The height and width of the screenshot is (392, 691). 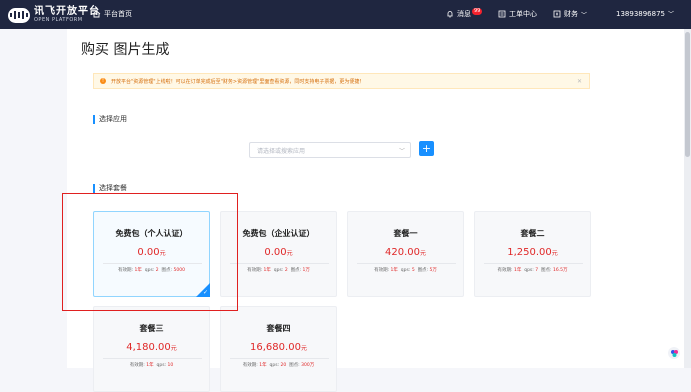 I want to click on package-card-plan-2: 套餐二 1,250.00元 有效期: 1年 qps: 7 图点: 16.5万, so click(x=532, y=254).